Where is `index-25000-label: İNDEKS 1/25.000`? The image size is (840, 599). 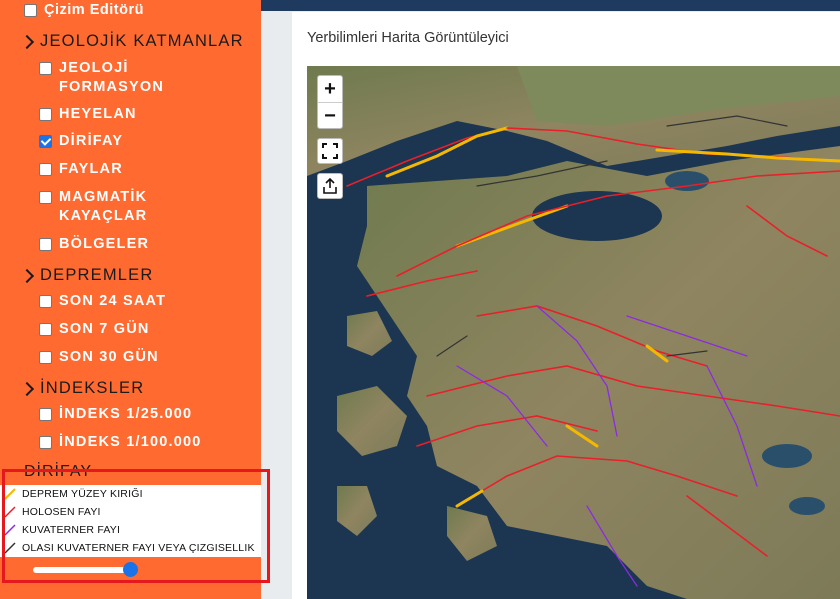 index-25000-label: İNDEKS 1/25.000 is located at coordinates (126, 414).